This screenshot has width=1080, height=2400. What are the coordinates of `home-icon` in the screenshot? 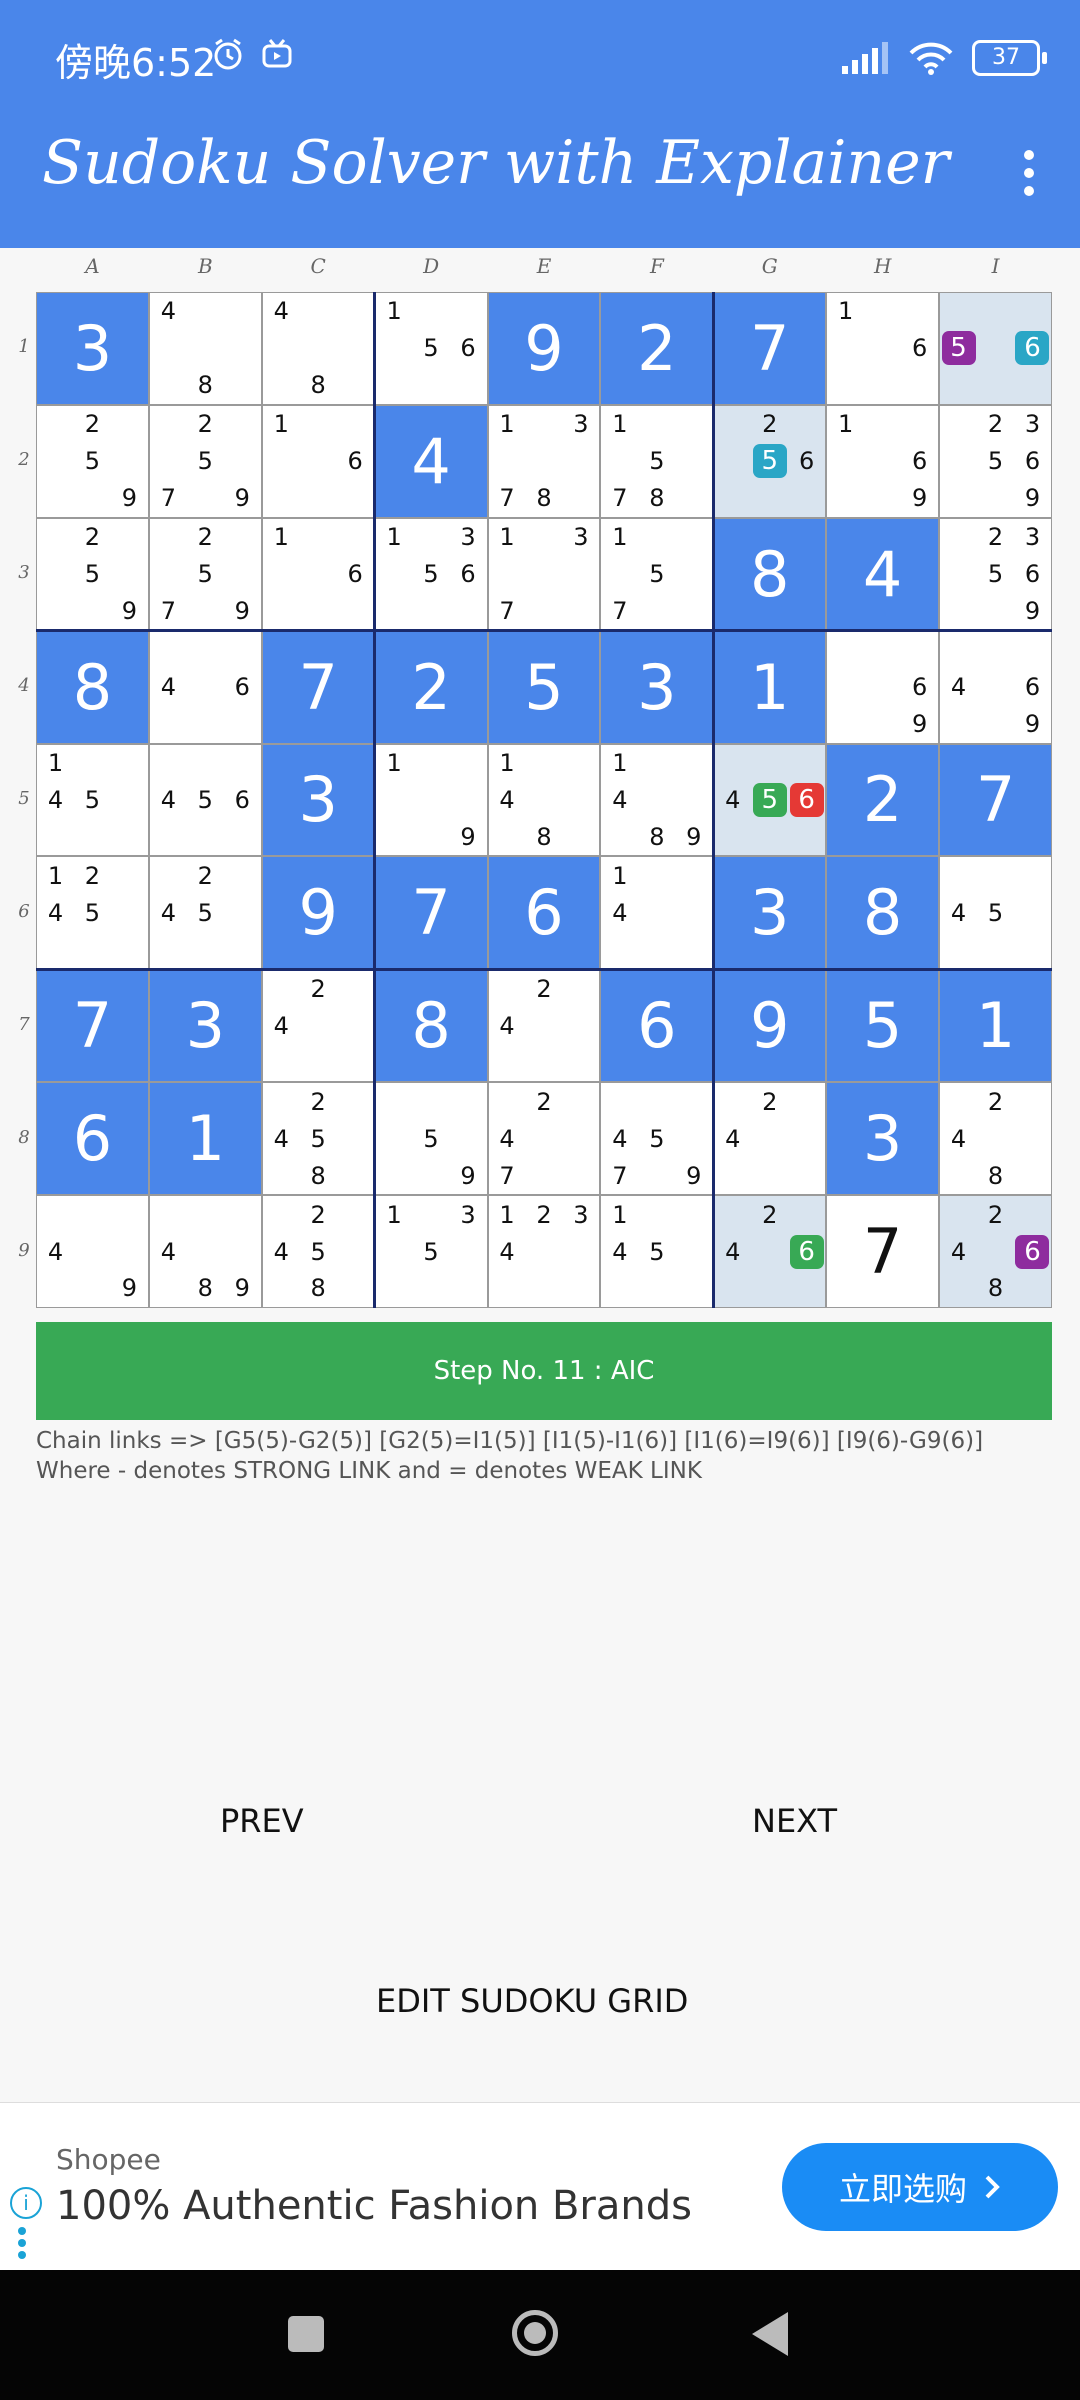 It's located at (535, 2333).